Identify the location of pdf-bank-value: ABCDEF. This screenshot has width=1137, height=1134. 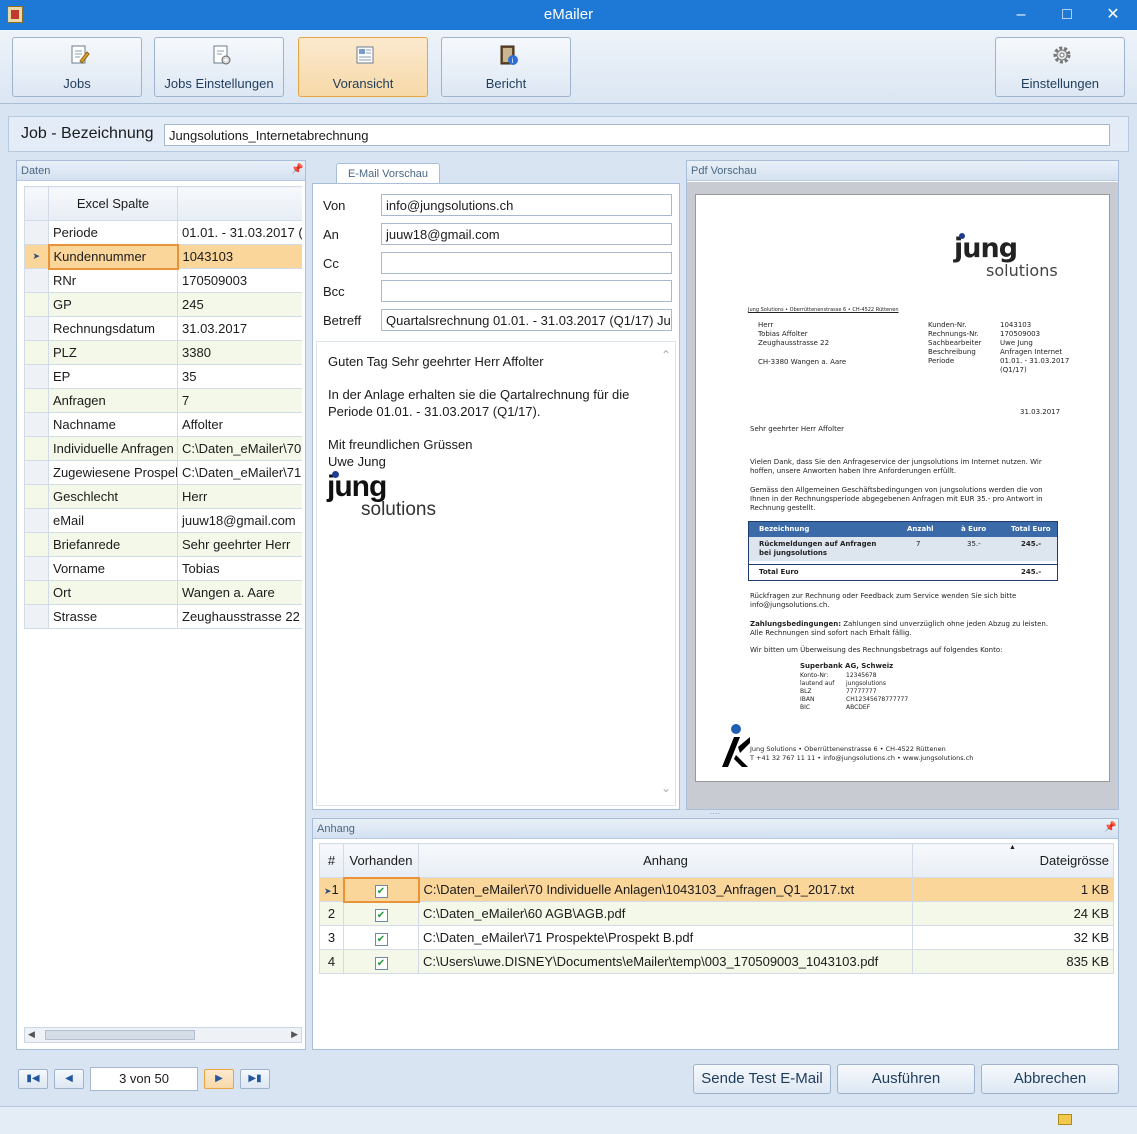
(858, 707).